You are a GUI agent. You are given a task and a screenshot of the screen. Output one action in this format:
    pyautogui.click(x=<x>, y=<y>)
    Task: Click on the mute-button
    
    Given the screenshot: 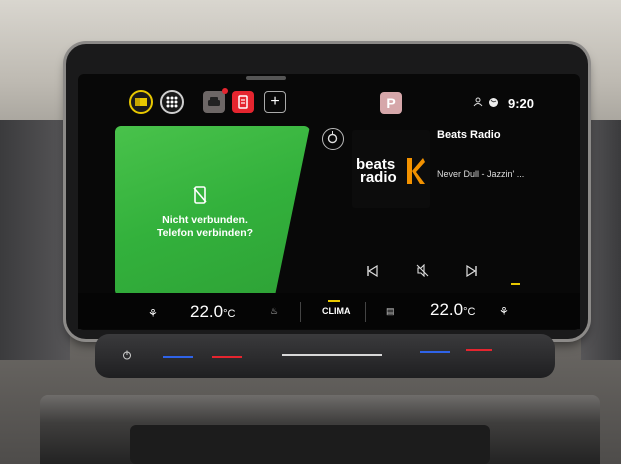 What is the action you would take?
    pyautogui.click(x=422, y=271)
    